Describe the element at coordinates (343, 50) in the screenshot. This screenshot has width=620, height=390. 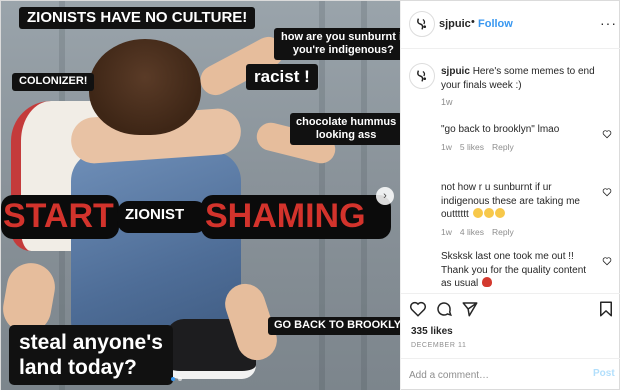
I see `meme-label-line: you're indigenous?` at that location.